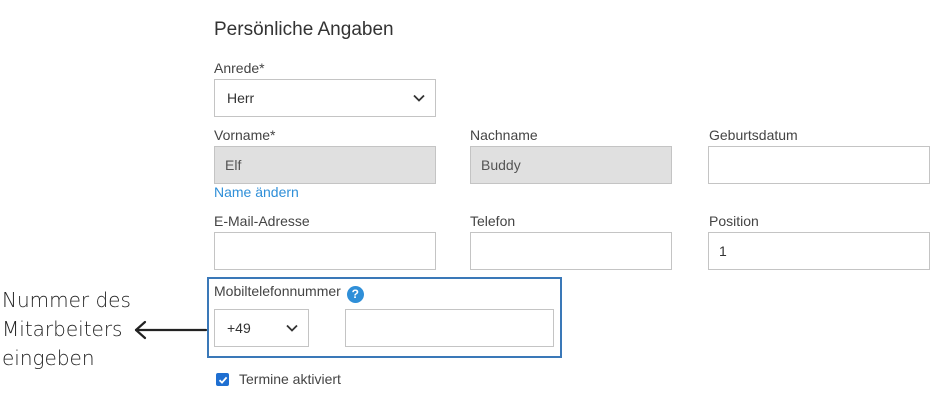  I want to click on anrede-label: Anrede*, so click(239, 68).